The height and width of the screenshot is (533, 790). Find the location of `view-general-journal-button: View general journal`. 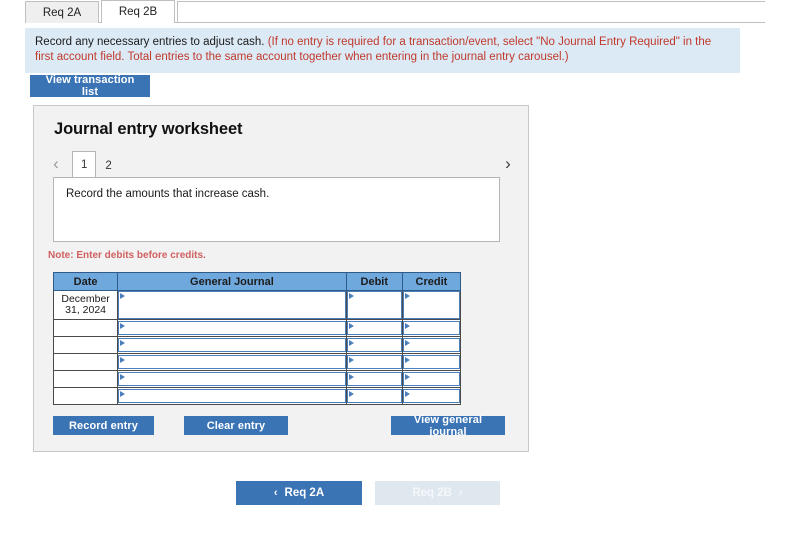

view-general-journal-button: View general journal is located at coordinates (448, 425).